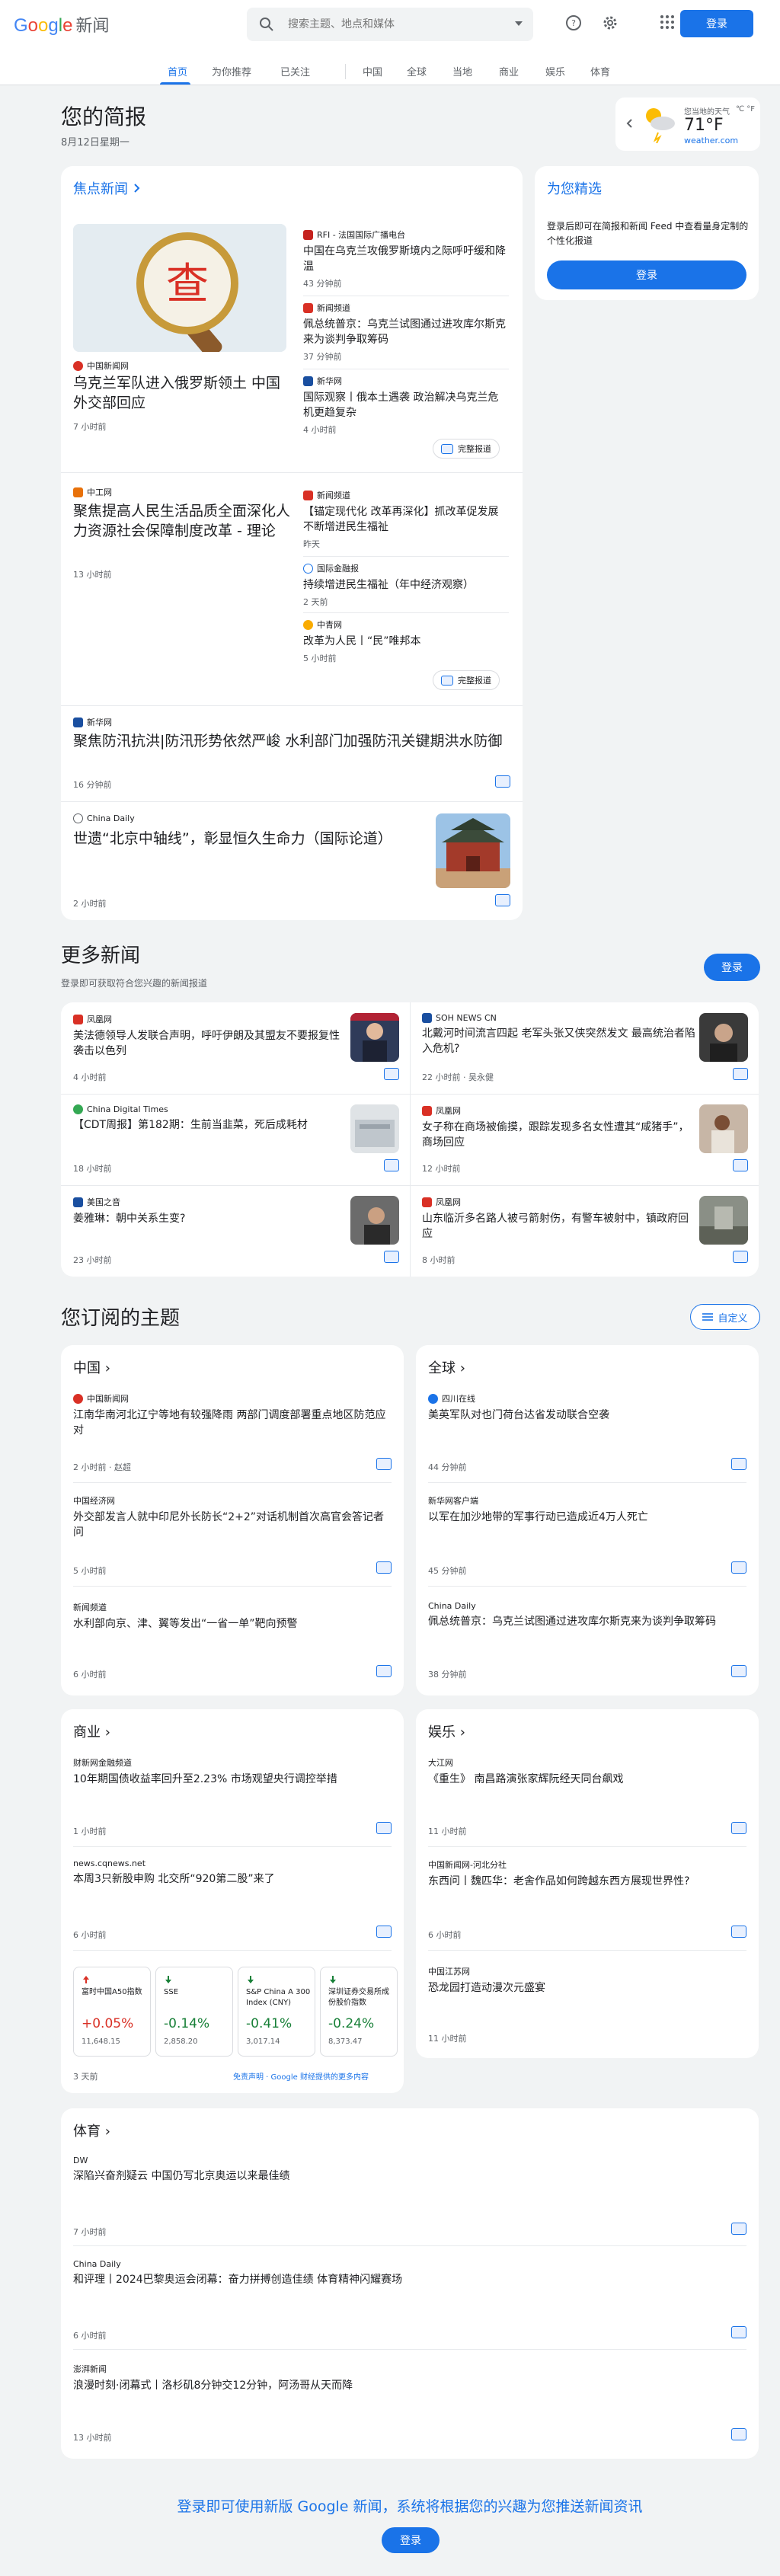 The height and width of the screenshot is (2576, 780). I want to click on tab-local: 当地, so click(462, 71).